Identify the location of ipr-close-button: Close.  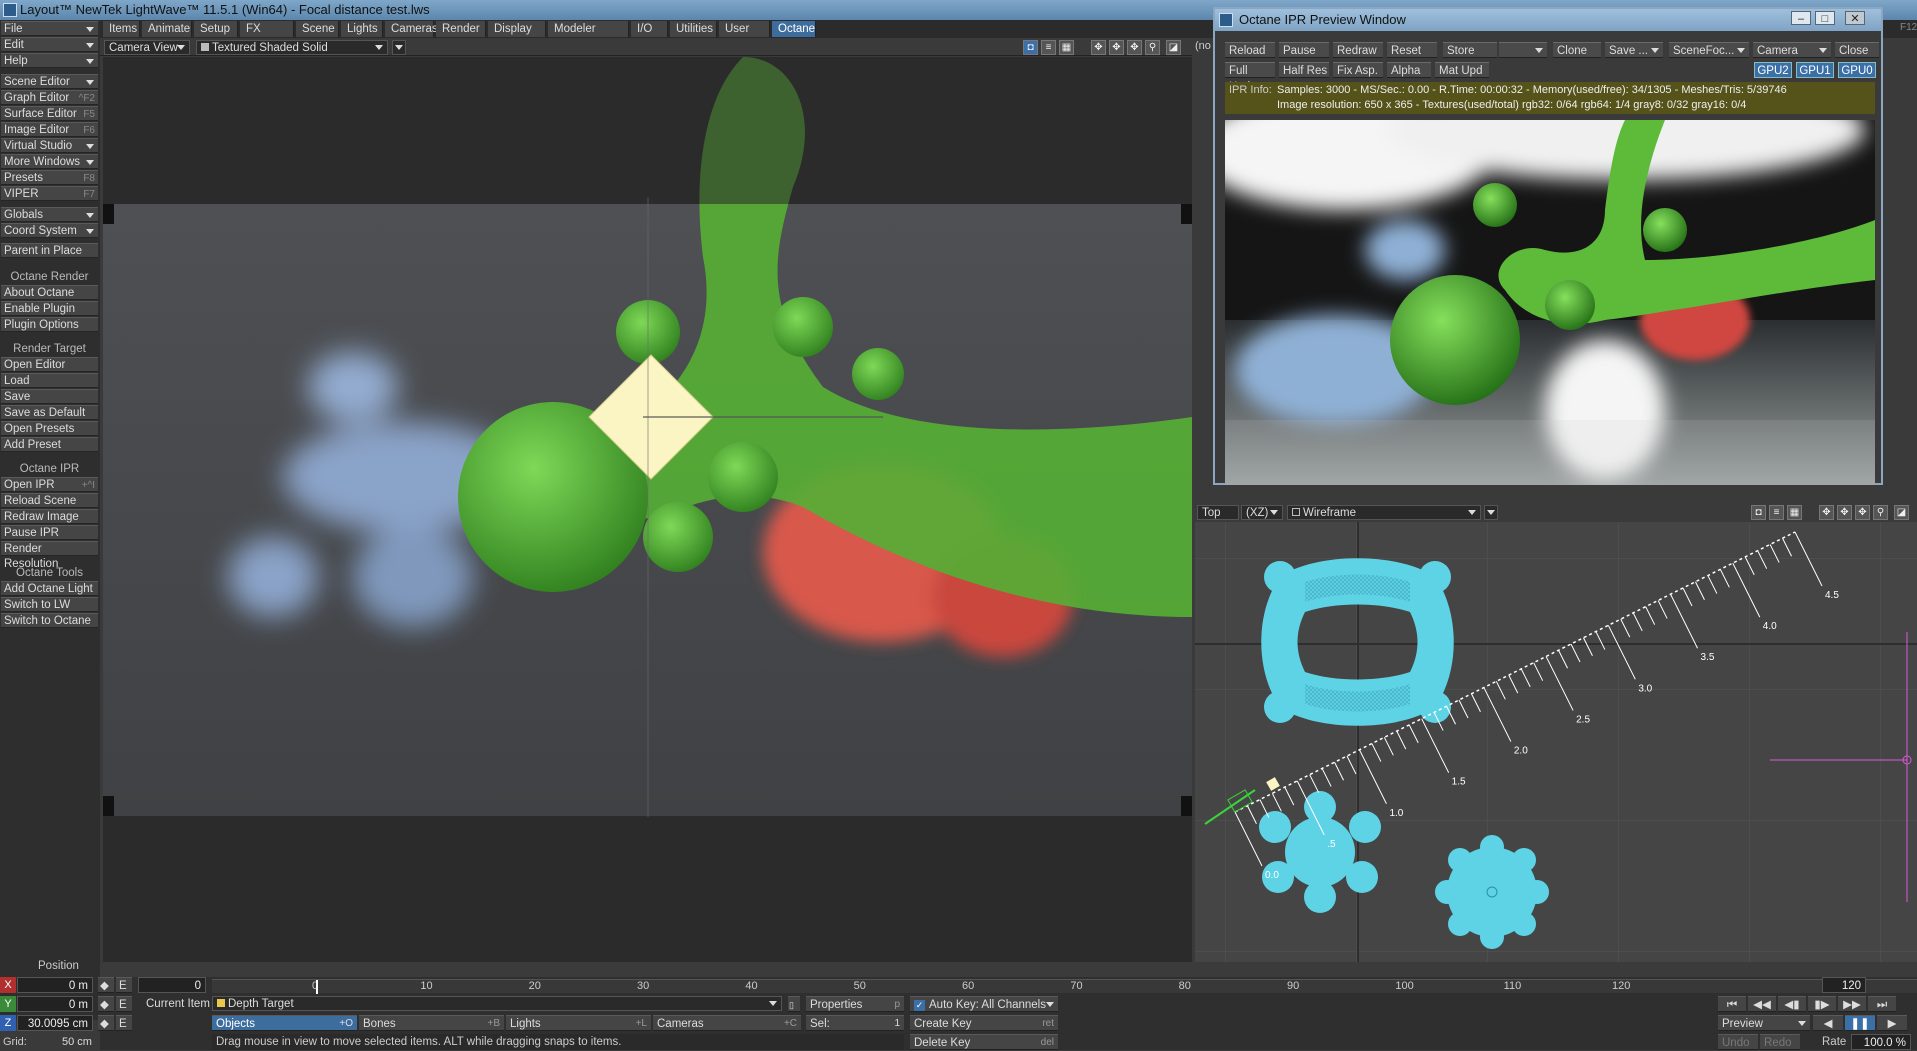
(1857, 50).